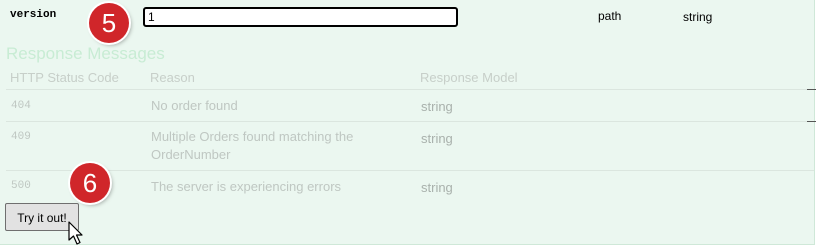 This screenshot has height=247, width=816. What do you see at coordinates (469, 77) in the screenshot?
I see `header-response-model: Response Model` at bounding box center [469, 77].